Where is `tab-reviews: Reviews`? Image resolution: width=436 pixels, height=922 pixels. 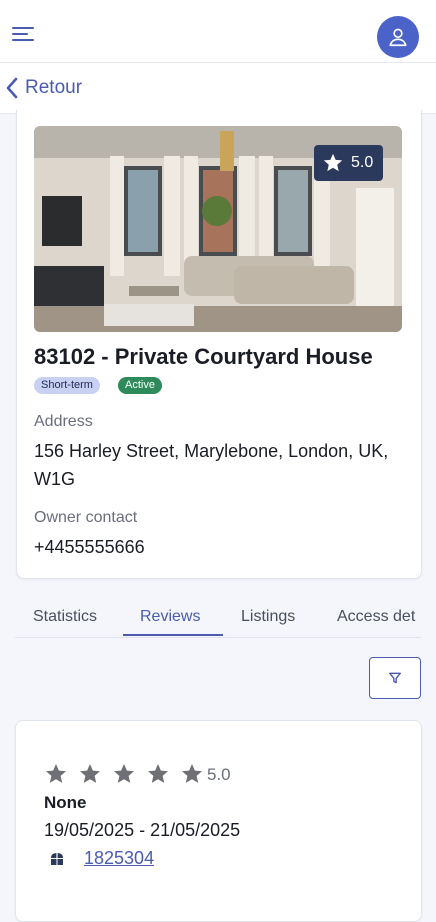
tab-reviews: Reviews is located at coordinates (170, 617).